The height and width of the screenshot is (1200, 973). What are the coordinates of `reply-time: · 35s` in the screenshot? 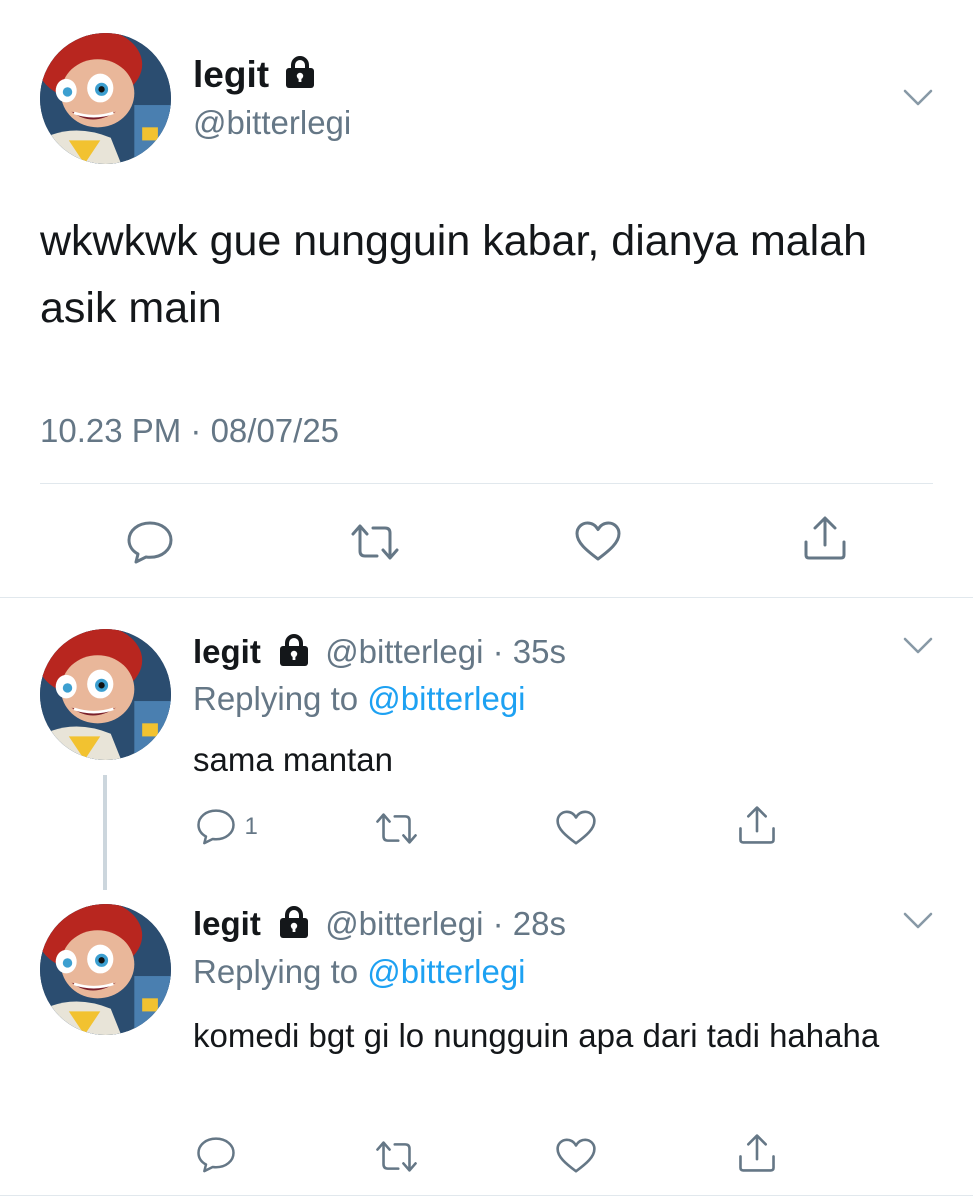 It's located at (529, 651).